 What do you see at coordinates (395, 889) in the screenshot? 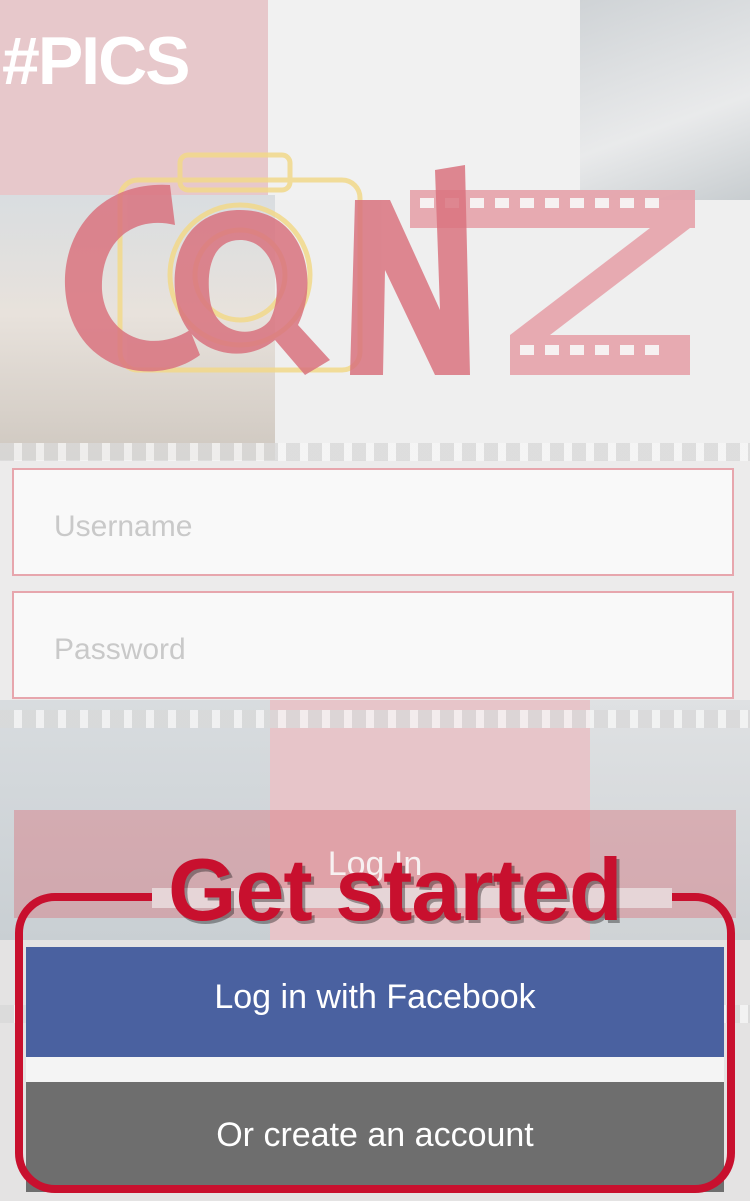
I see `get-started-callout: Get started` at bounding box center [395, 889].